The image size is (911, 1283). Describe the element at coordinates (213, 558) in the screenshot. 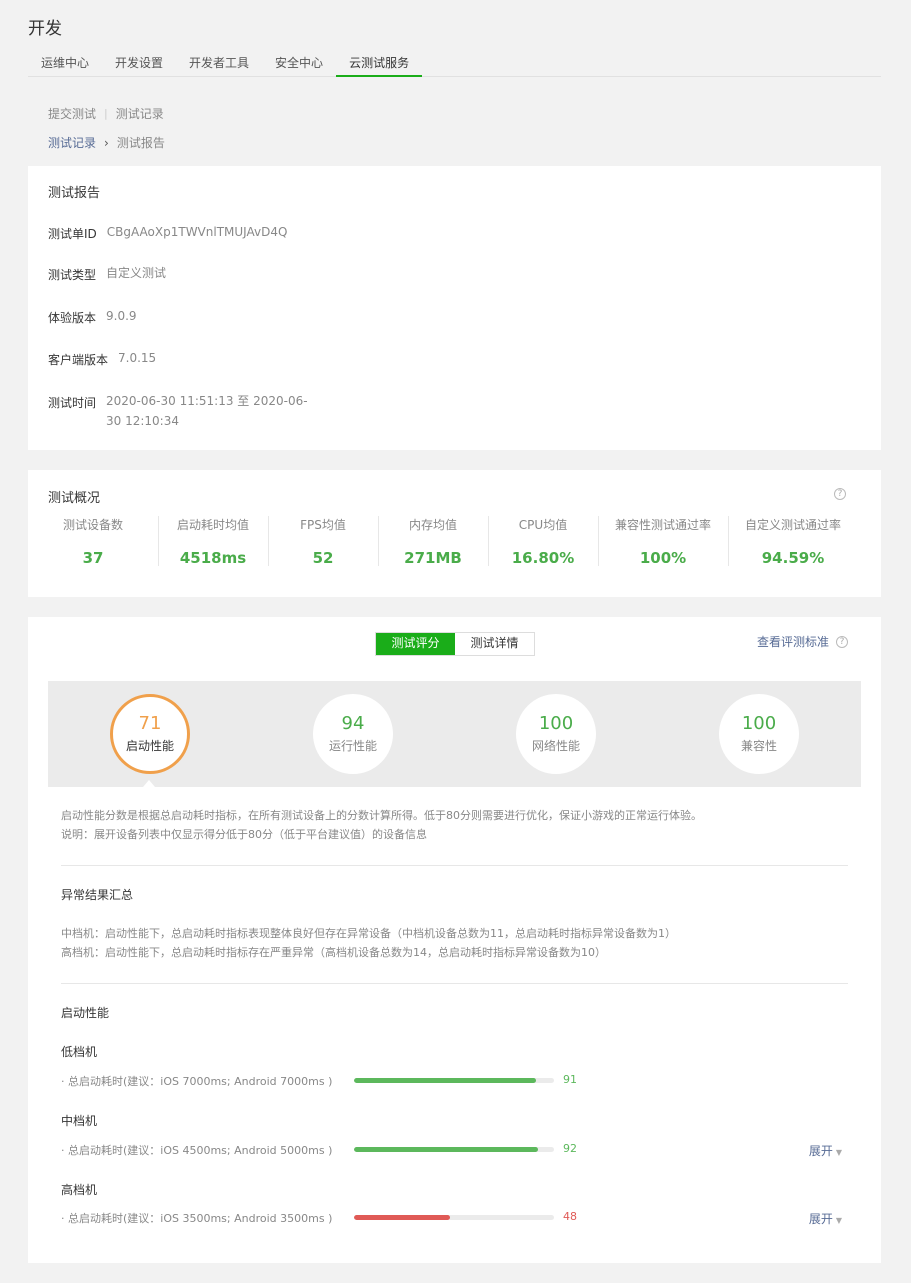

I see `stat-value: 4518ms` at that location.